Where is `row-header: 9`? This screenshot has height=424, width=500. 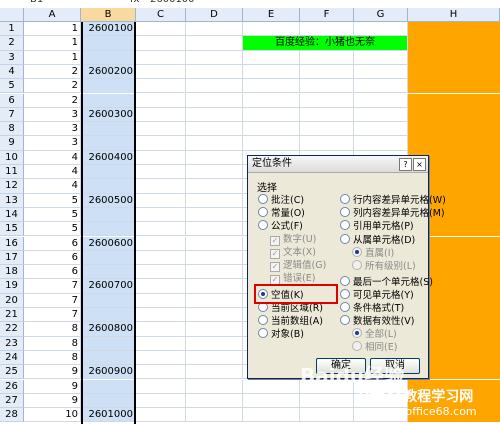 row-header: 9 is located at coordinates (12, 143).